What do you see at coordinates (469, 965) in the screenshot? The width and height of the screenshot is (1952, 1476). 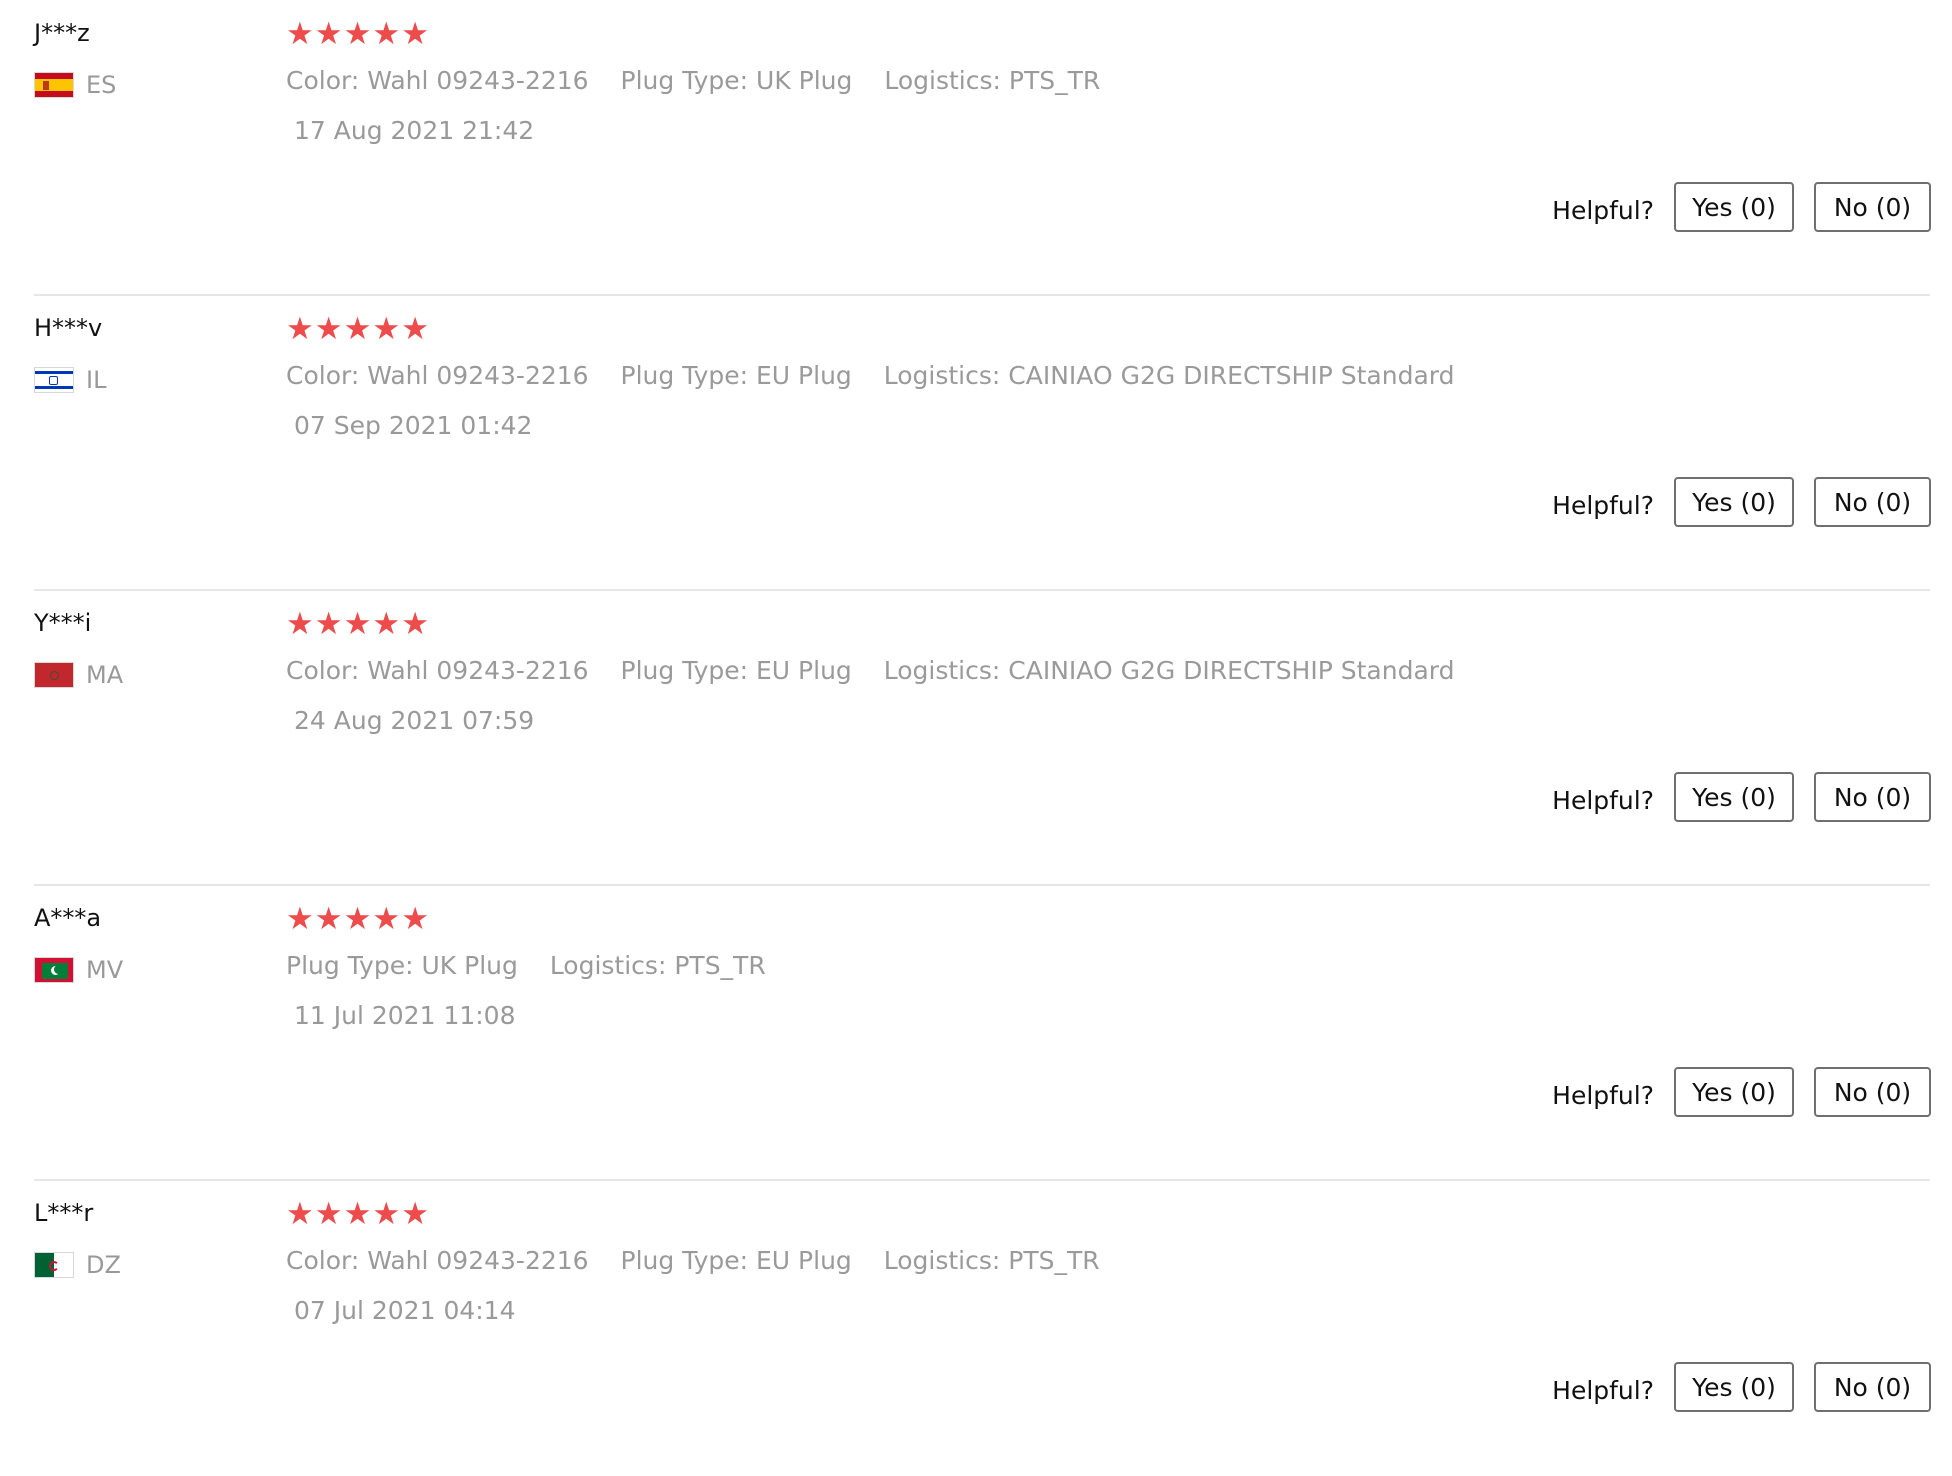 I see `attribute-value: UK Plug` at bounding box center [469, 965].